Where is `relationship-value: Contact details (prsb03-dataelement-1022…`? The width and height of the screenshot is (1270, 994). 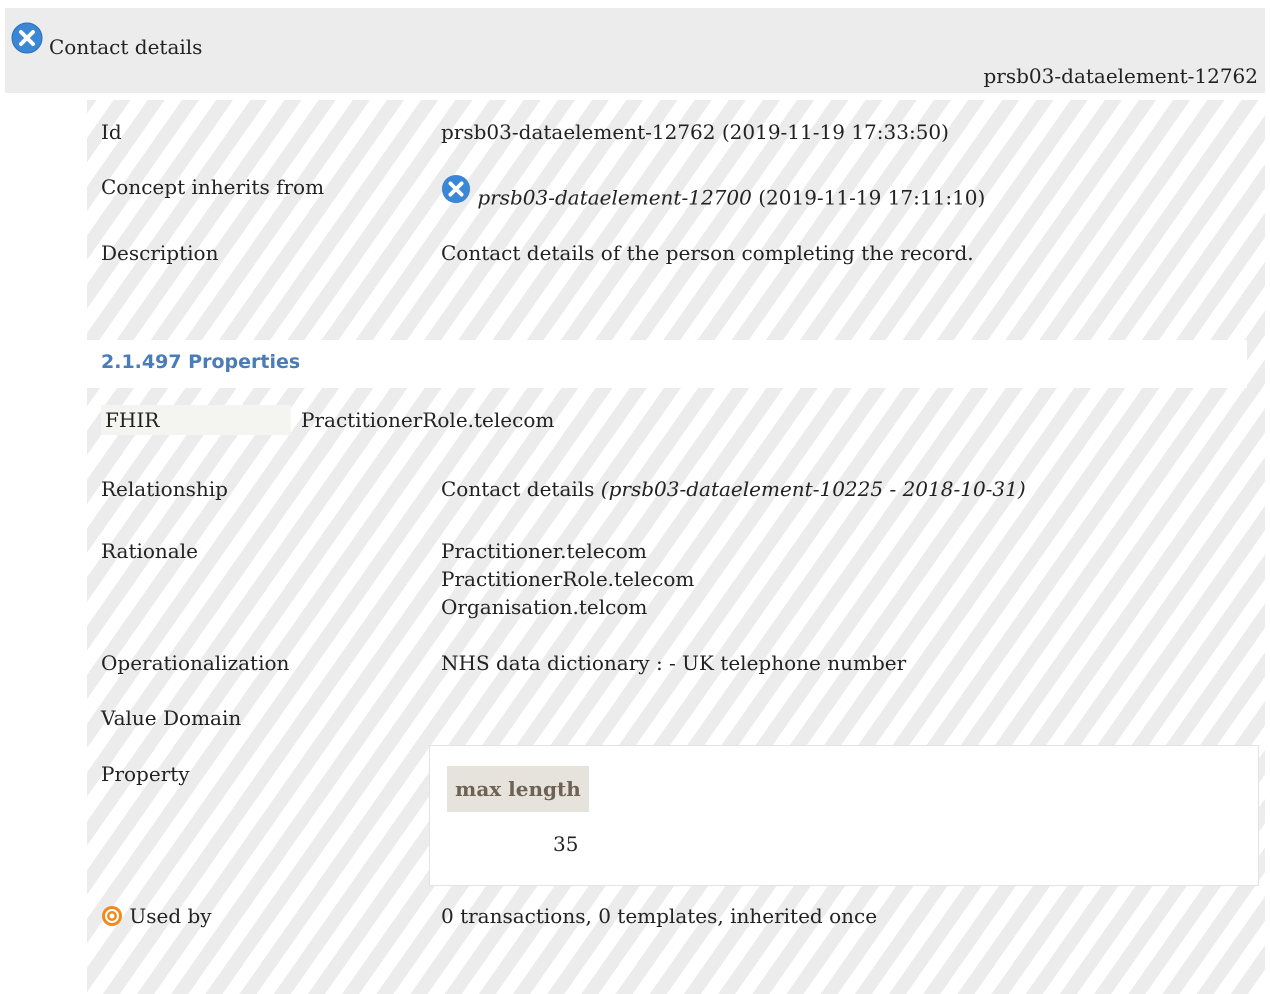 relationship-value: Contact details (prsb03-dataelement-1022… is located at coordinates (733, 489).